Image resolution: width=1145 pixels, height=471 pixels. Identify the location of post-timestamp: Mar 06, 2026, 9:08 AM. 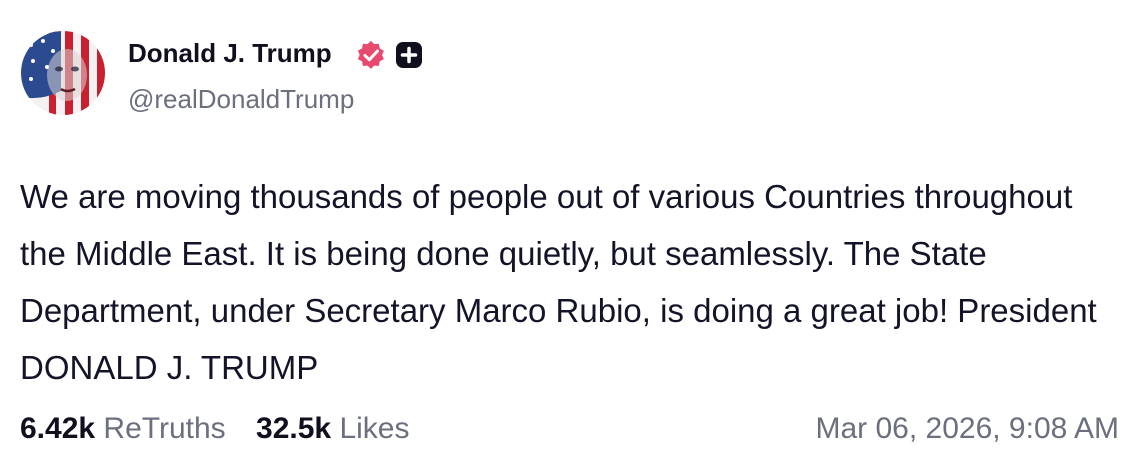
(967, 429).